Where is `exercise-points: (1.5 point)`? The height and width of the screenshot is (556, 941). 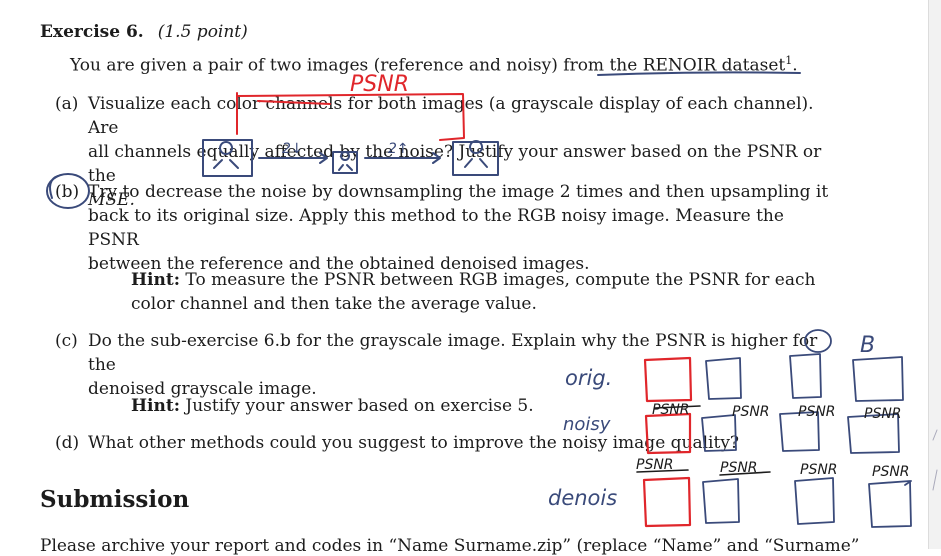 exercise-points: (1.5 point) is located at coordinates (202, 32).